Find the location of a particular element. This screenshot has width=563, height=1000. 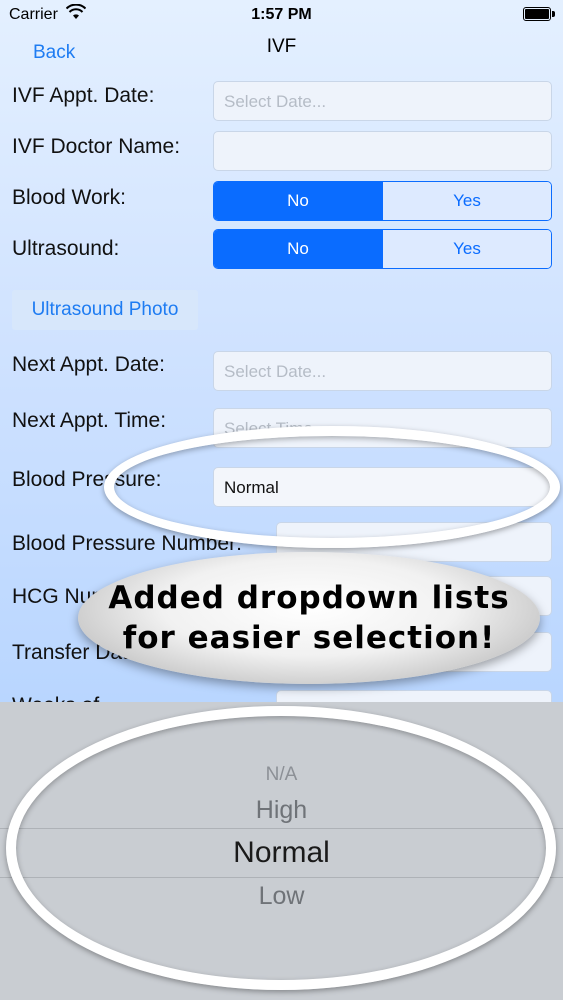

clock: 1:57 PM is located at coordinates (281, 14).